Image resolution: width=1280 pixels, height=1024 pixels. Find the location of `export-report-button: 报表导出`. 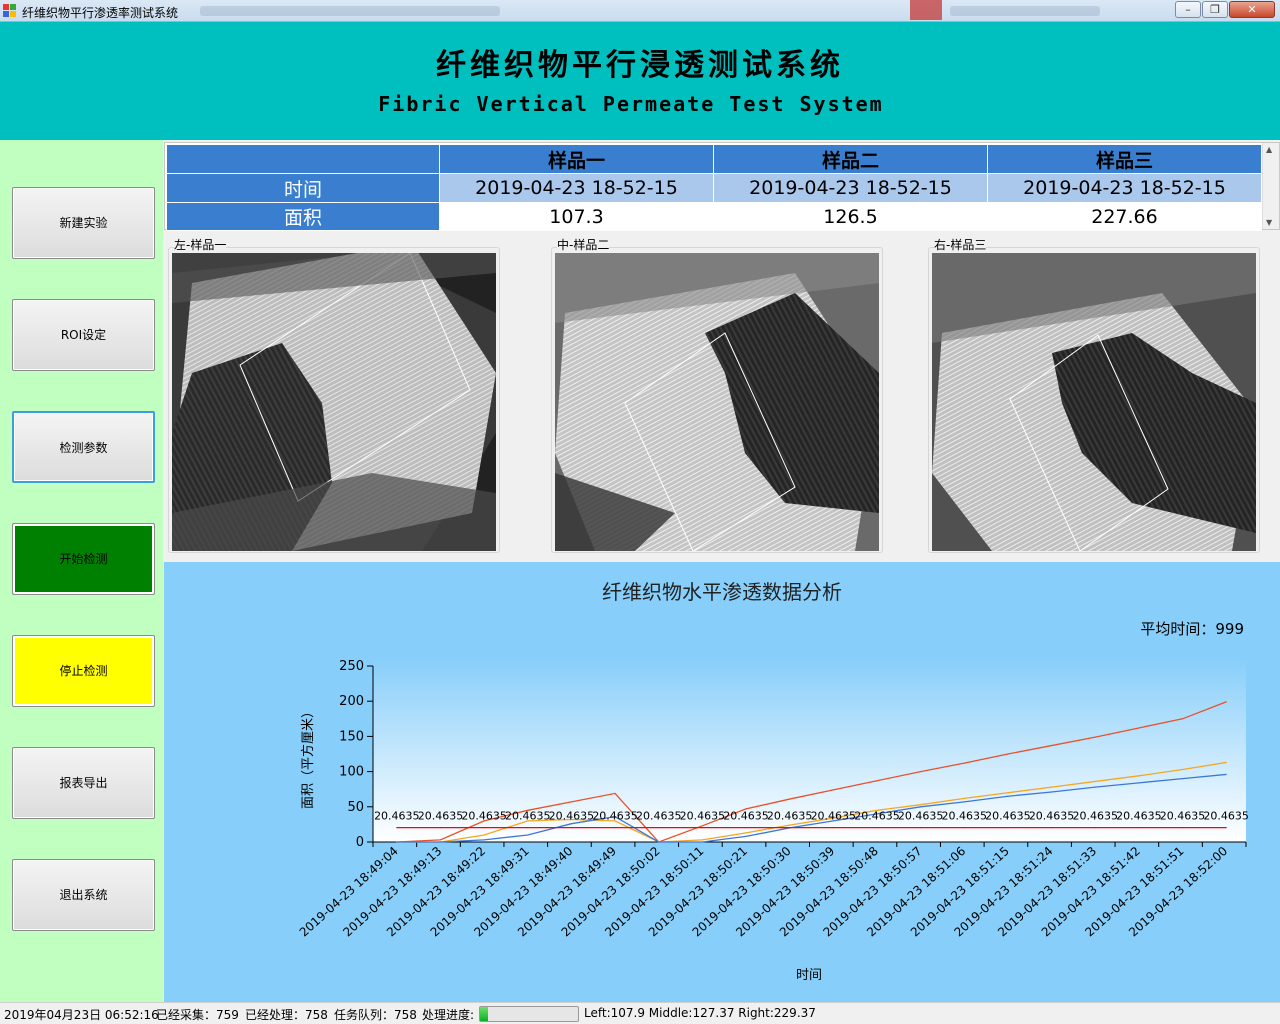

export-report-button: 报表导出 is located at coordinates (83, 783).